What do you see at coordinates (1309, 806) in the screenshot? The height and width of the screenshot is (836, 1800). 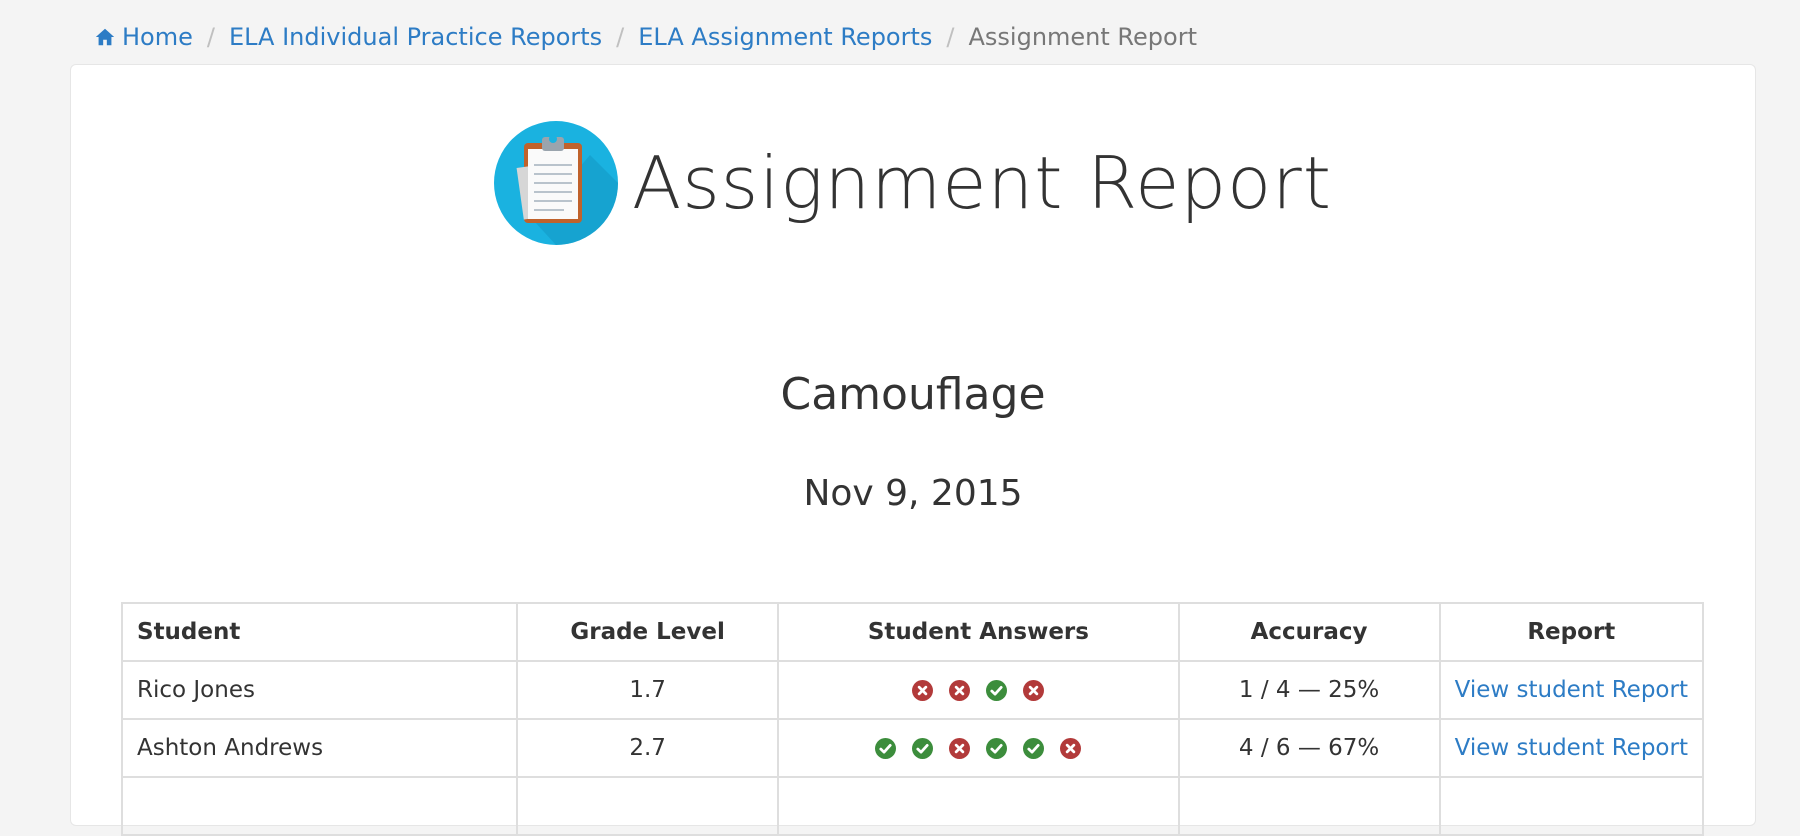 I see `accuracy` at bounding box center [1309, 806].